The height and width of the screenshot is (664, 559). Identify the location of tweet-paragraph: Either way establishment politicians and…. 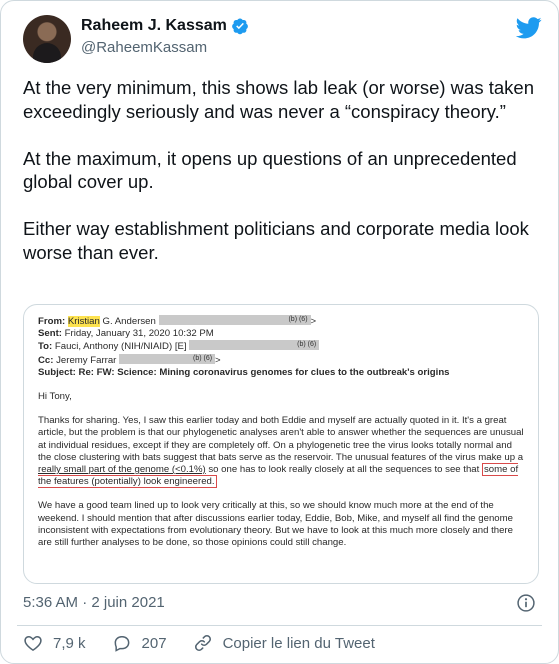
(276, 240).